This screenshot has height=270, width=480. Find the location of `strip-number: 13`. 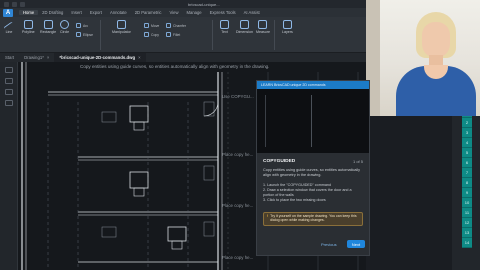

strip-number: 13 is located at coordinates (467, 233).